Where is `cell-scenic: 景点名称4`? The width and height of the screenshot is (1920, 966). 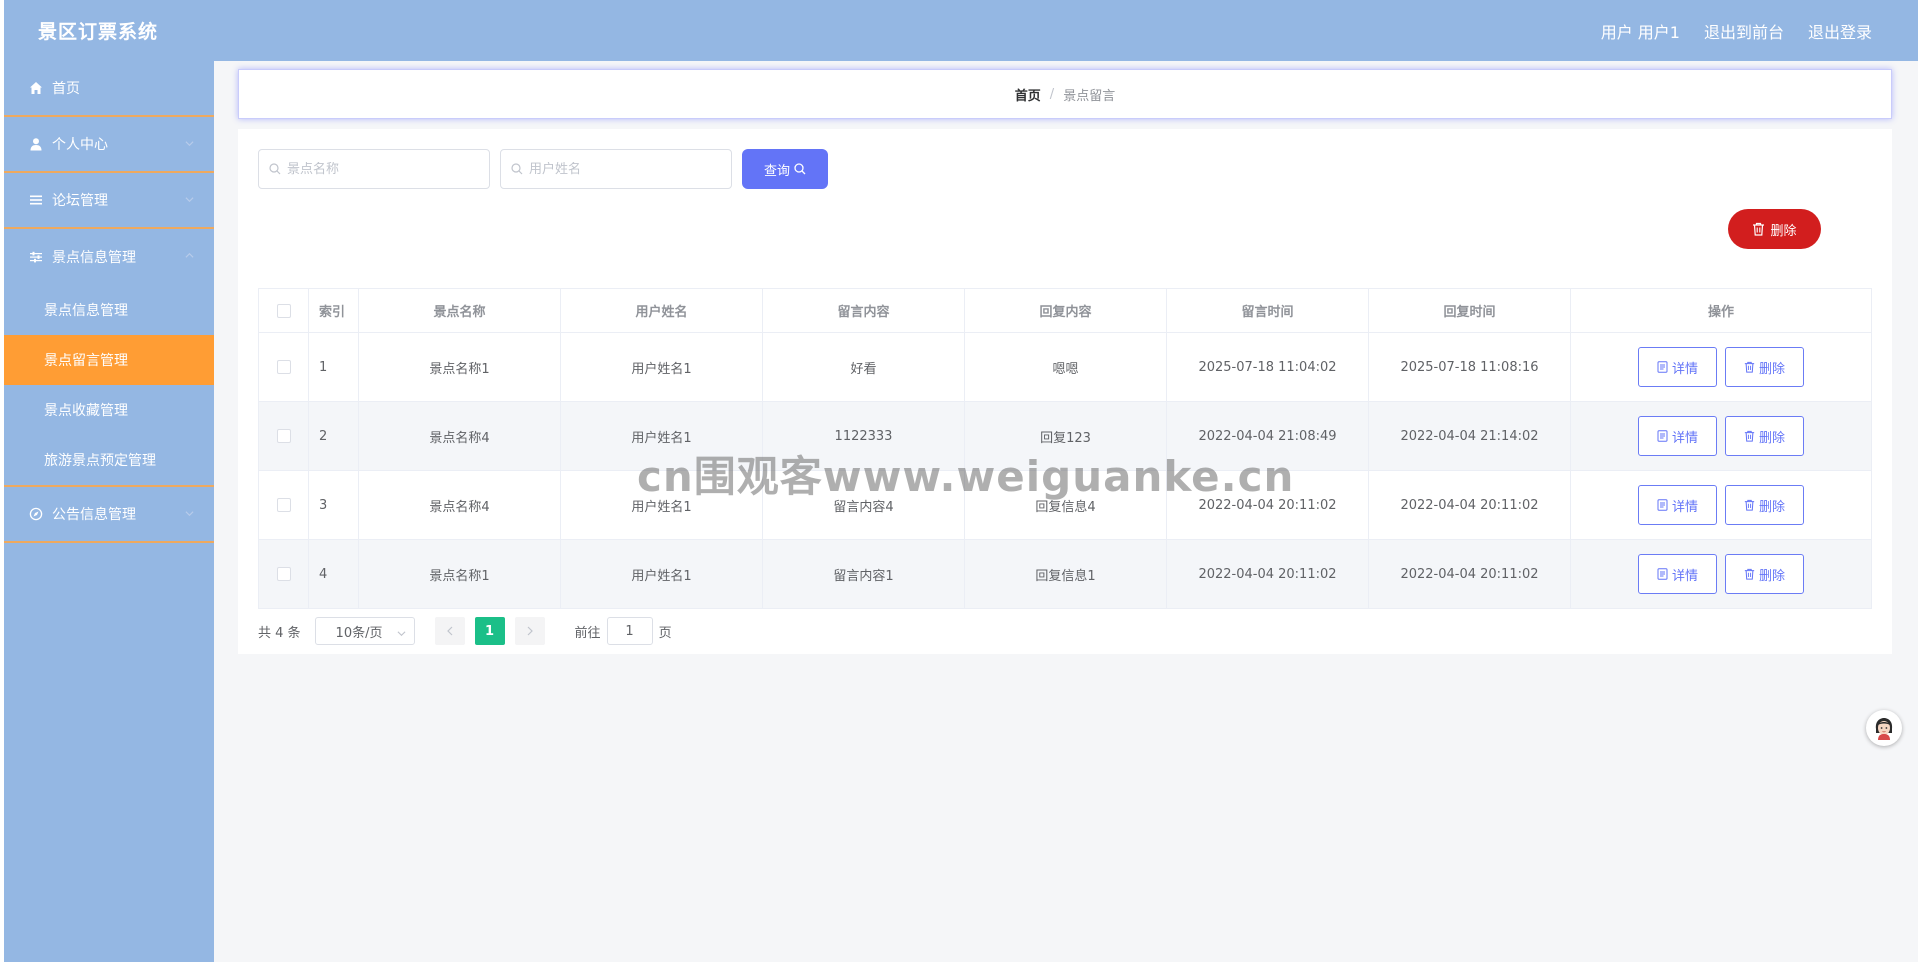
cell-scenic: 景点名称4 is located at coordinates (460, 436).